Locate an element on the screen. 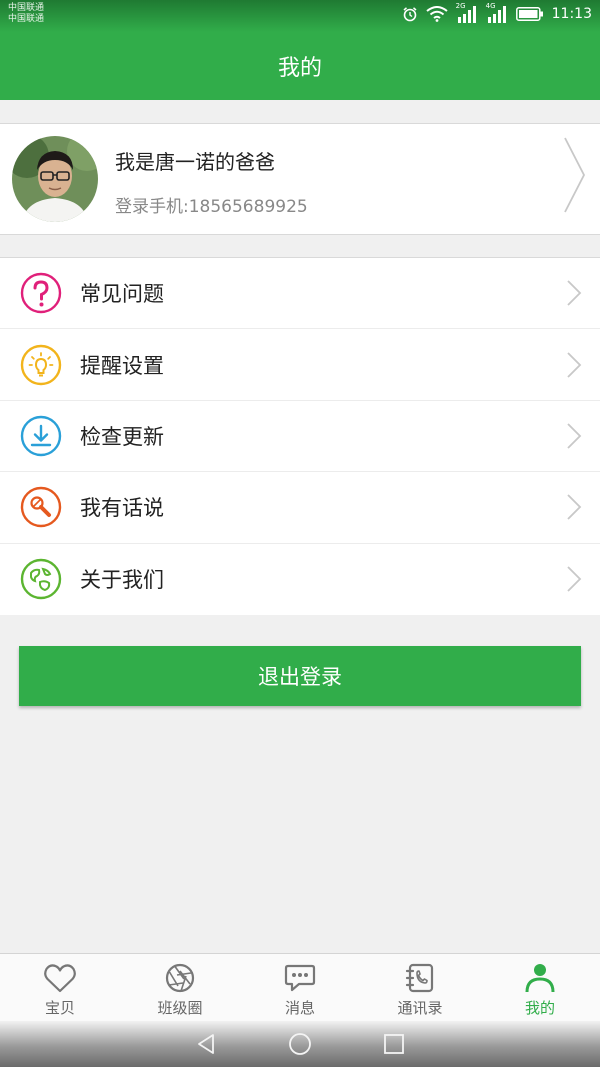  menu-label-about-us: 关于我们 is located at coordinates (122, 580).